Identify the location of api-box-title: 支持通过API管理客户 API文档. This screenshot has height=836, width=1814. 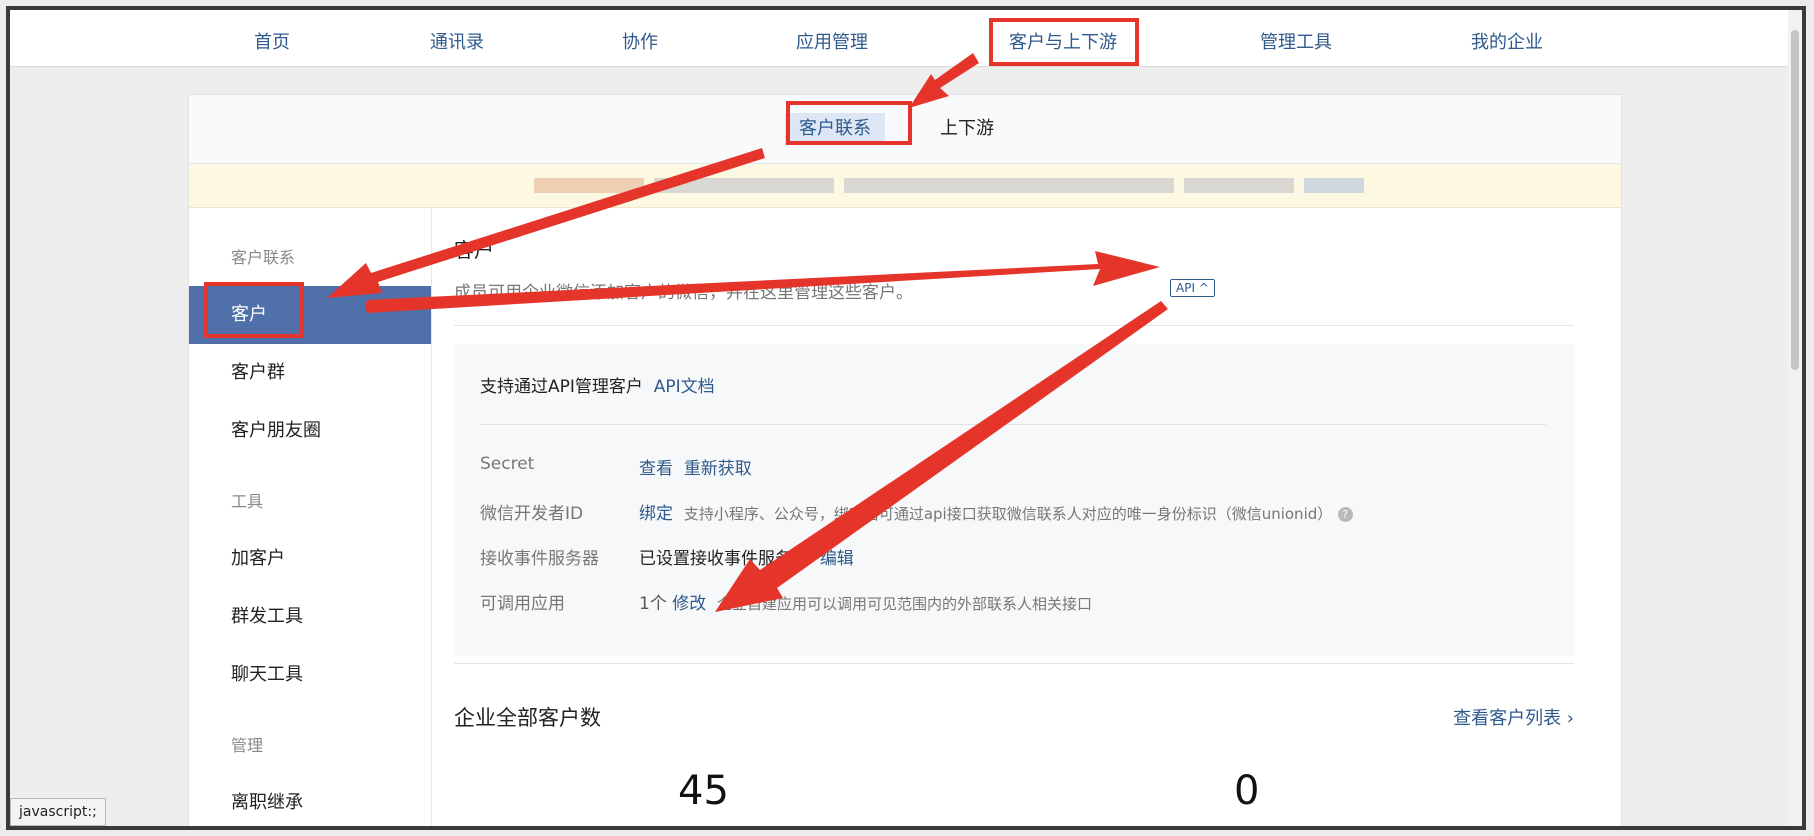
(597, 384).